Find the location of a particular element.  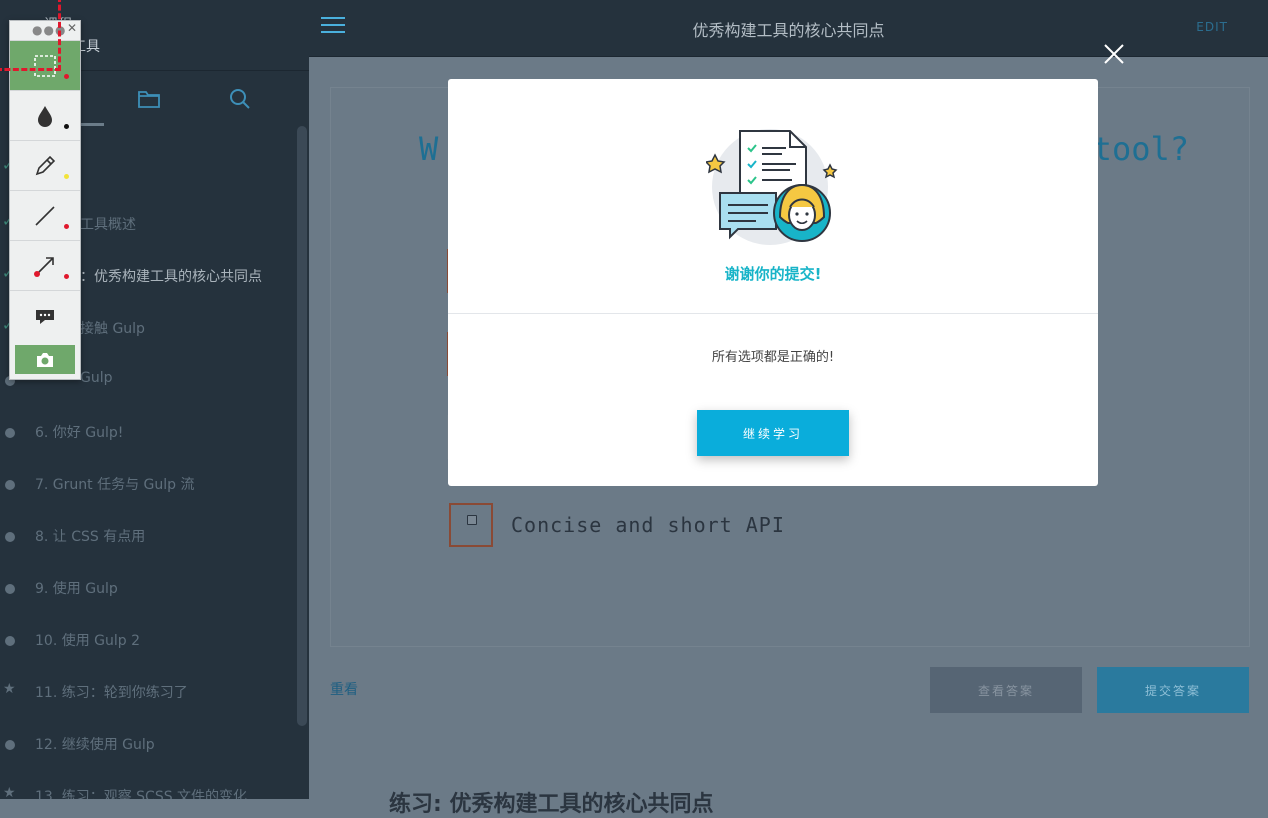

section-heading: 练习: 优秀构建工具的核心共同点 is located at coordinates (551, 804).